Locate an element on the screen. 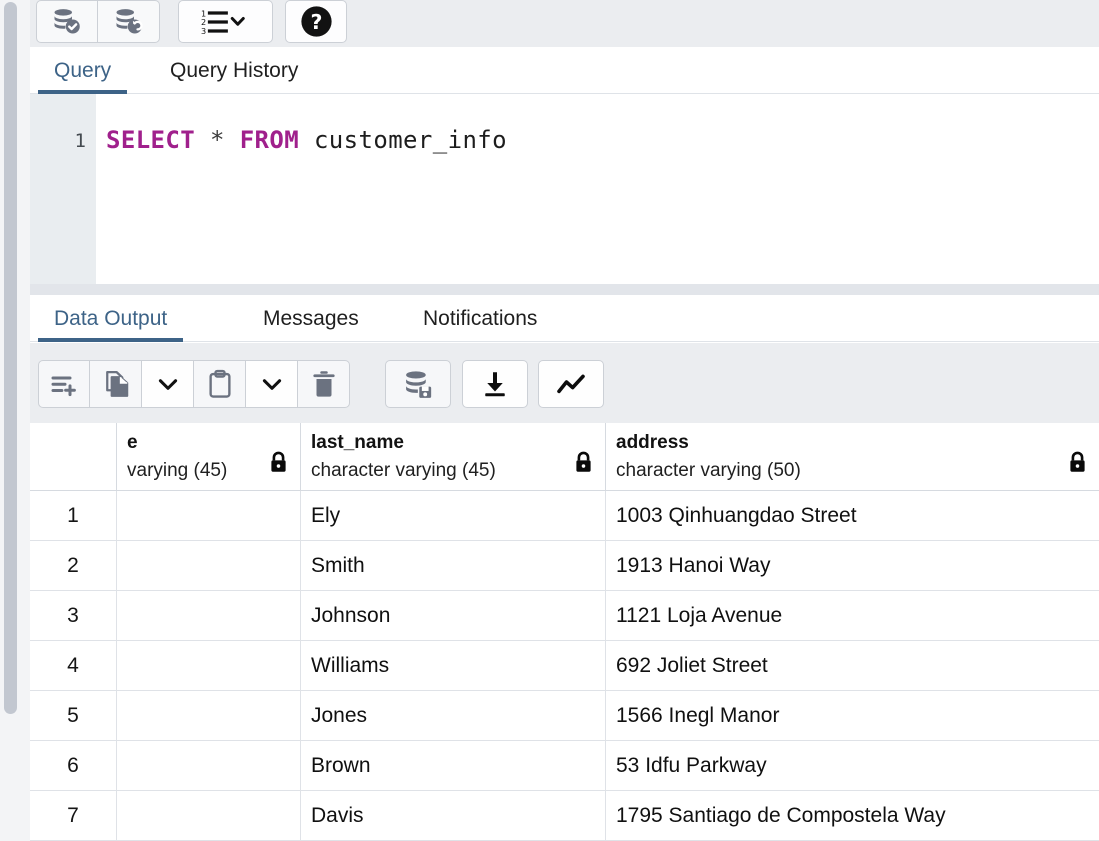 This screenshot has width=1099, height=841. graph-visualiser-button is located at coordinates (571, 384).